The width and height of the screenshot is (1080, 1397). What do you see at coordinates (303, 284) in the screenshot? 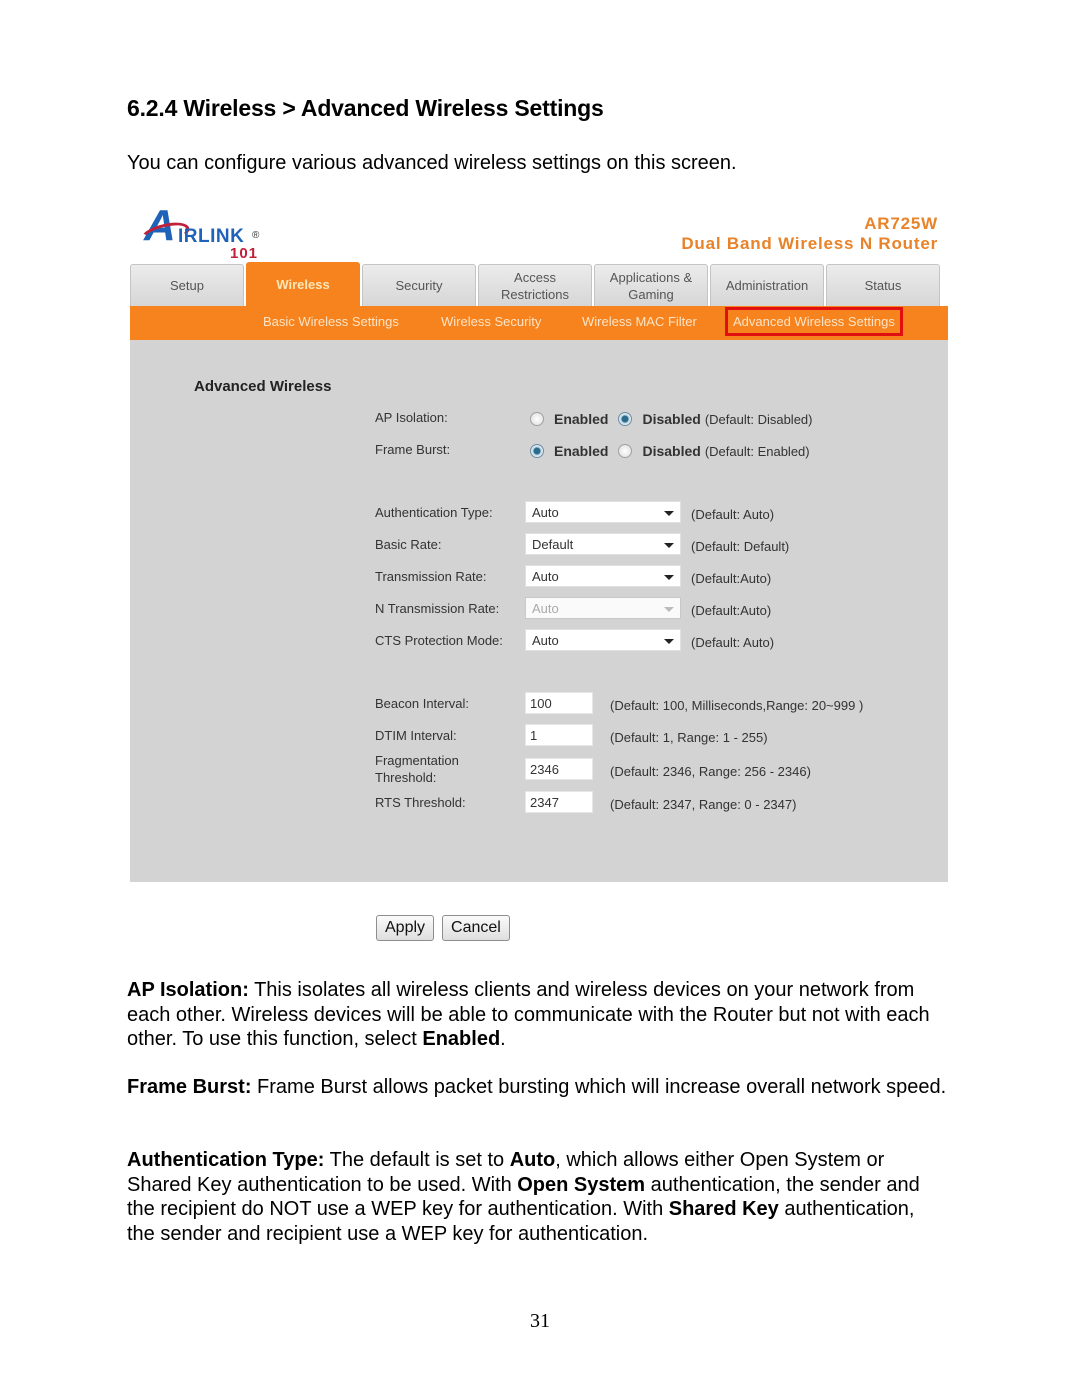
I see `tab-wireless: Wireless` at bounding box center [303, 284].